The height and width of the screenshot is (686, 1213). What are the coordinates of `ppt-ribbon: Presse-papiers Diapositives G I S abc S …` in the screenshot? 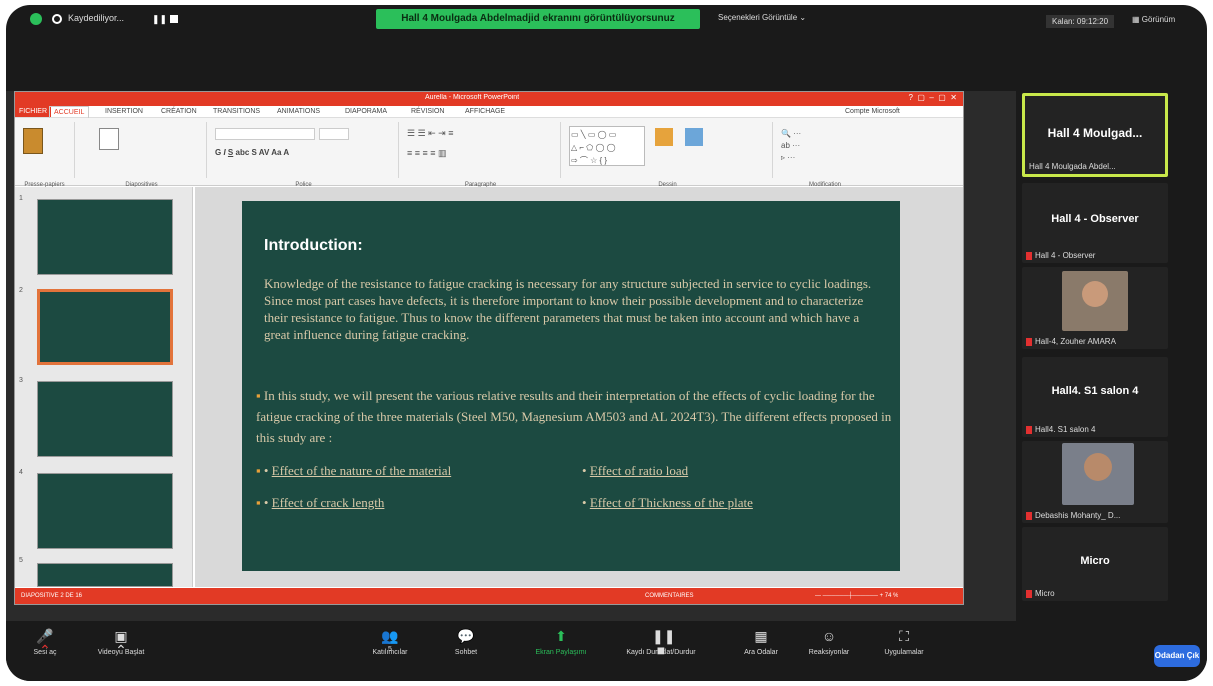 It's located at (489, 153).